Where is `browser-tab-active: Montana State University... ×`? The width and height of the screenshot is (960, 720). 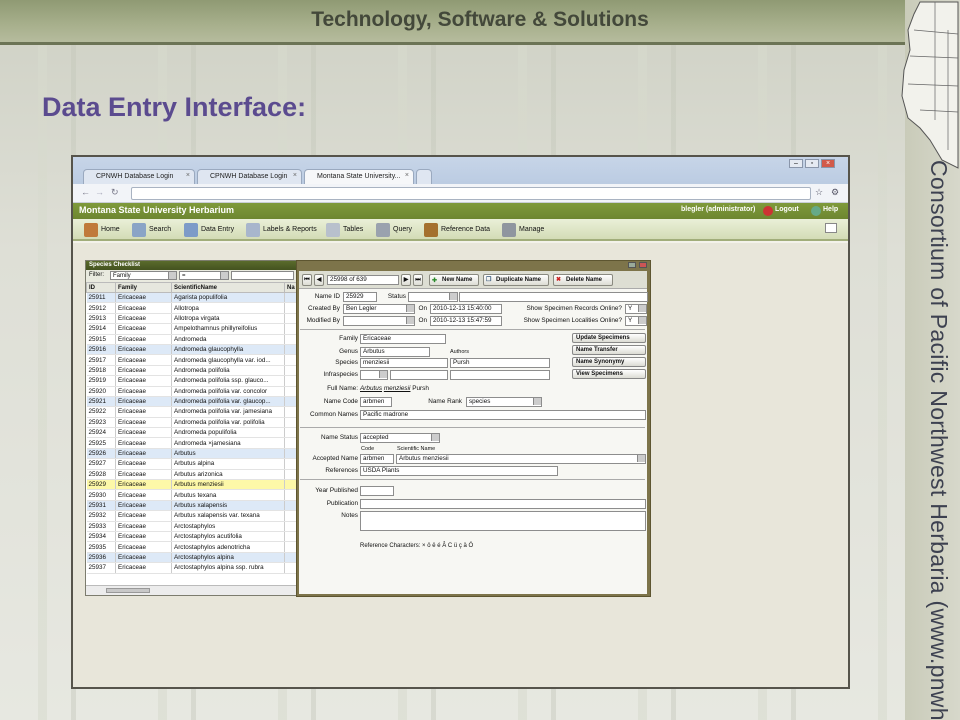 browser-tab-active: Montana State University... × is located at coordinates (359, 176).